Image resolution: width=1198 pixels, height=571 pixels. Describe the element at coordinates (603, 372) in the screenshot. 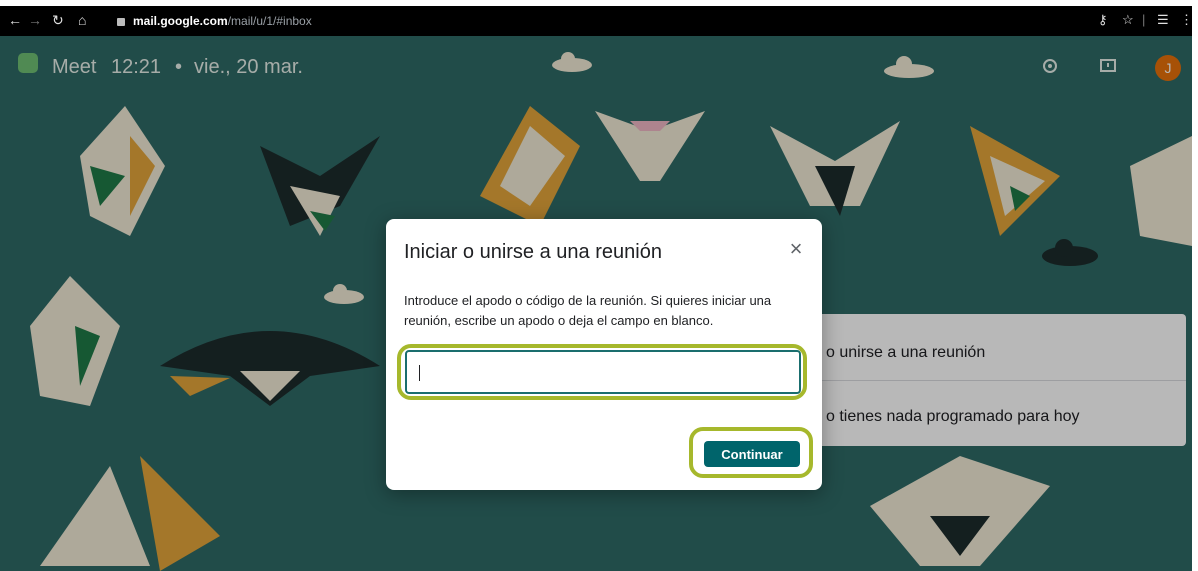

I see `meeting-code-input` at that location.